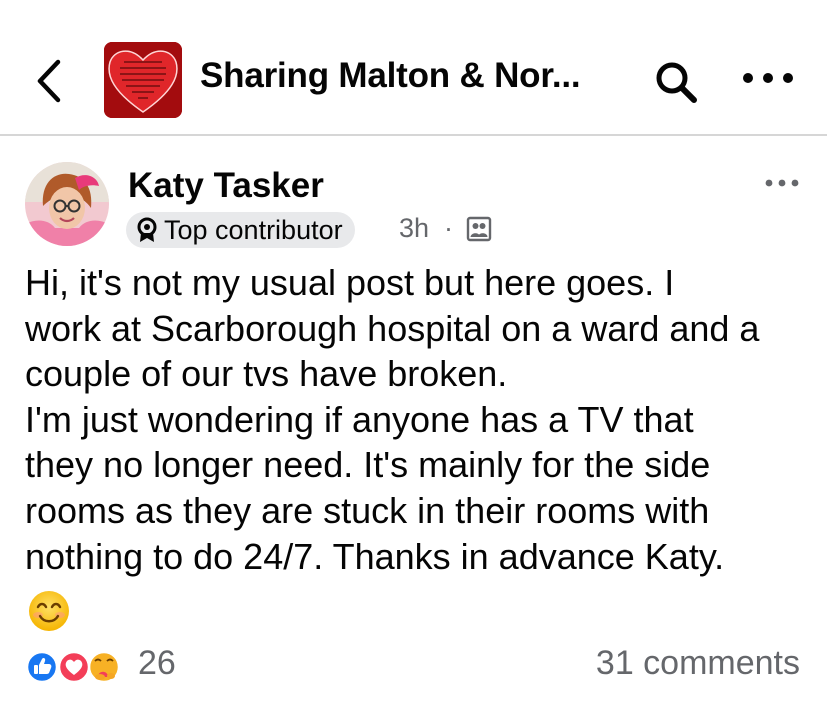  What do you see at coordinates (49, 611) in the screenshot?
I see `smiling-face-emoji` at bounding box center [49, 611].